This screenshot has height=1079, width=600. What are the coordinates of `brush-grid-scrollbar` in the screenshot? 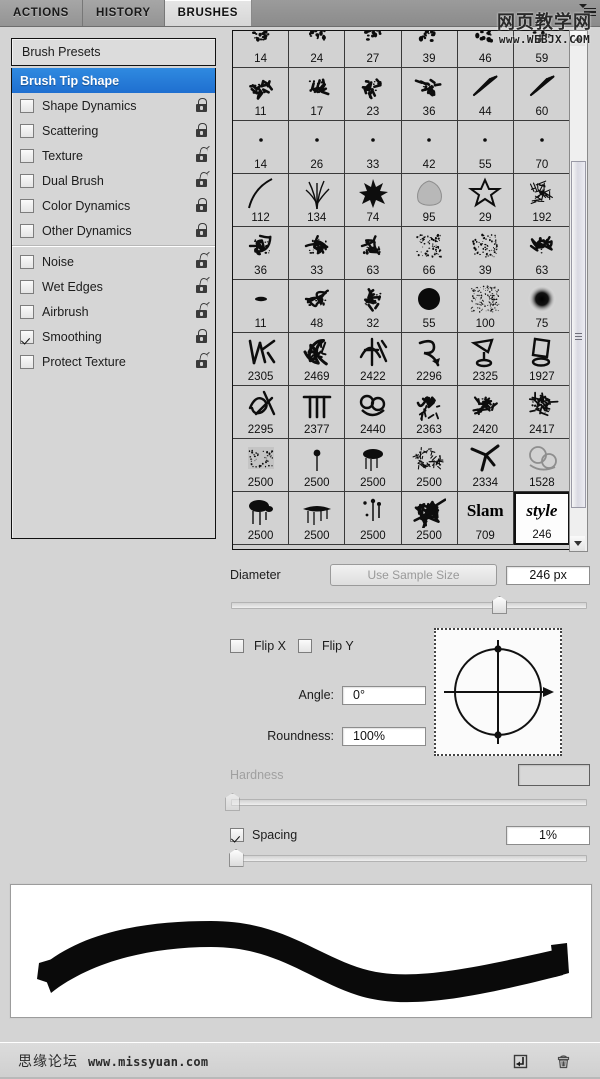 It's located at (578, 291).